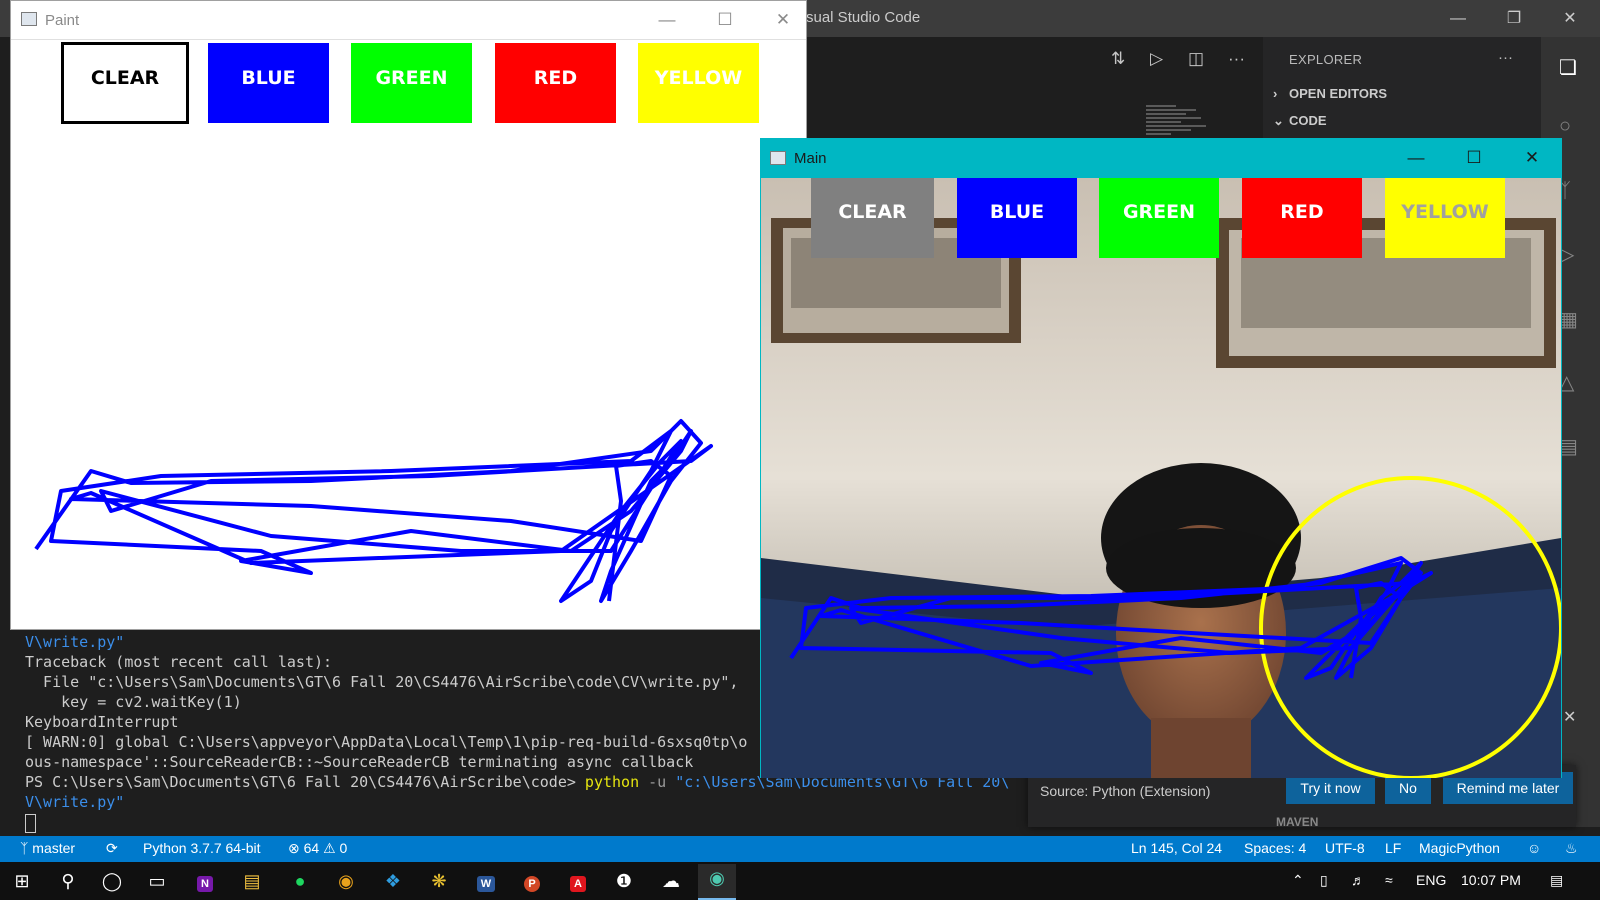 This screenshot has width=1600, height=900. What do you see at coordinates (393, 881) in the screenshot?
I see `vscode-icon: ❖` at bounding box center [393, 881].